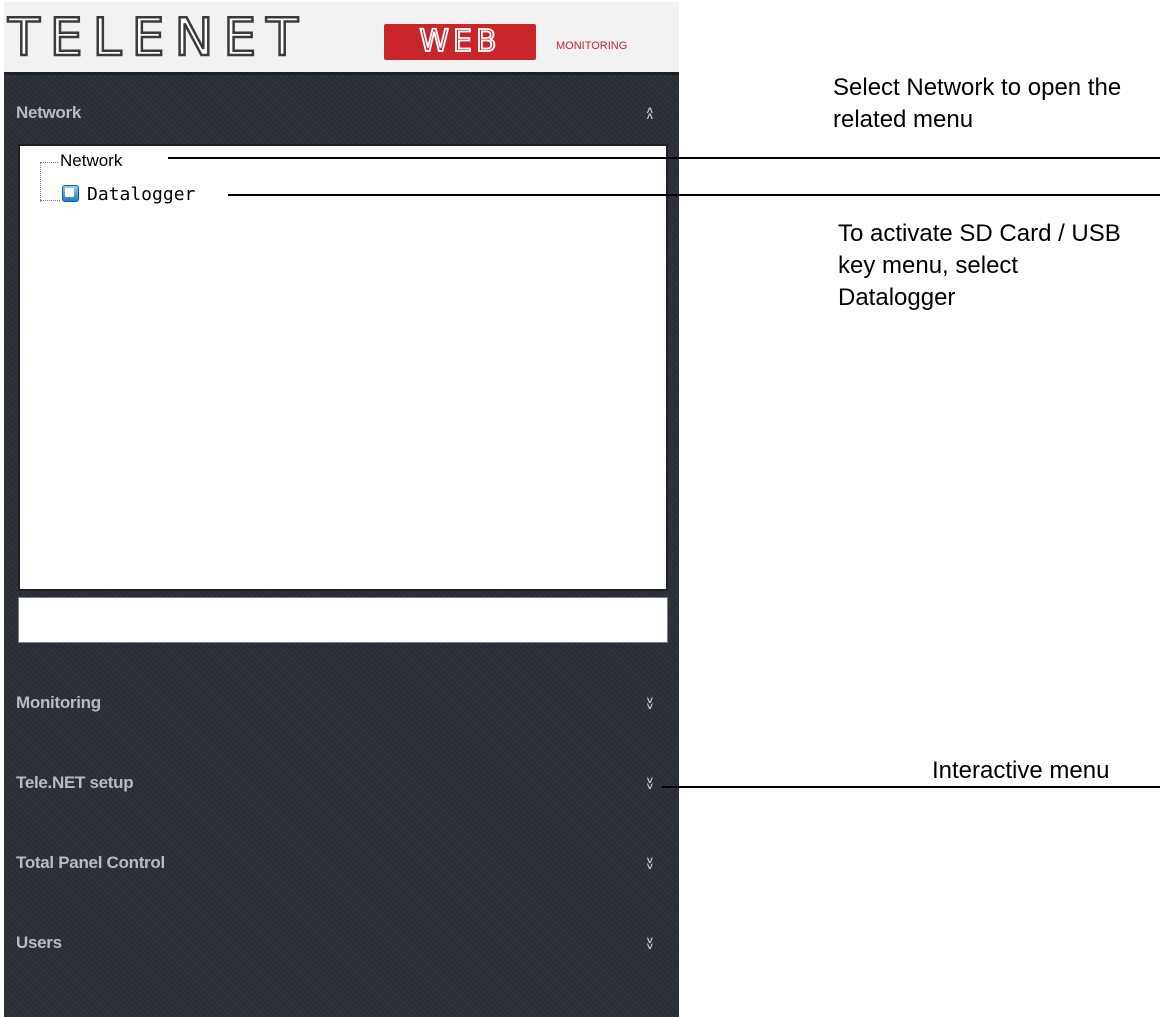 The width and height of the screenshot is (1160, 1017). I want to click on annotation-interactive-menu: Interactive menu, so click(1021, 770).